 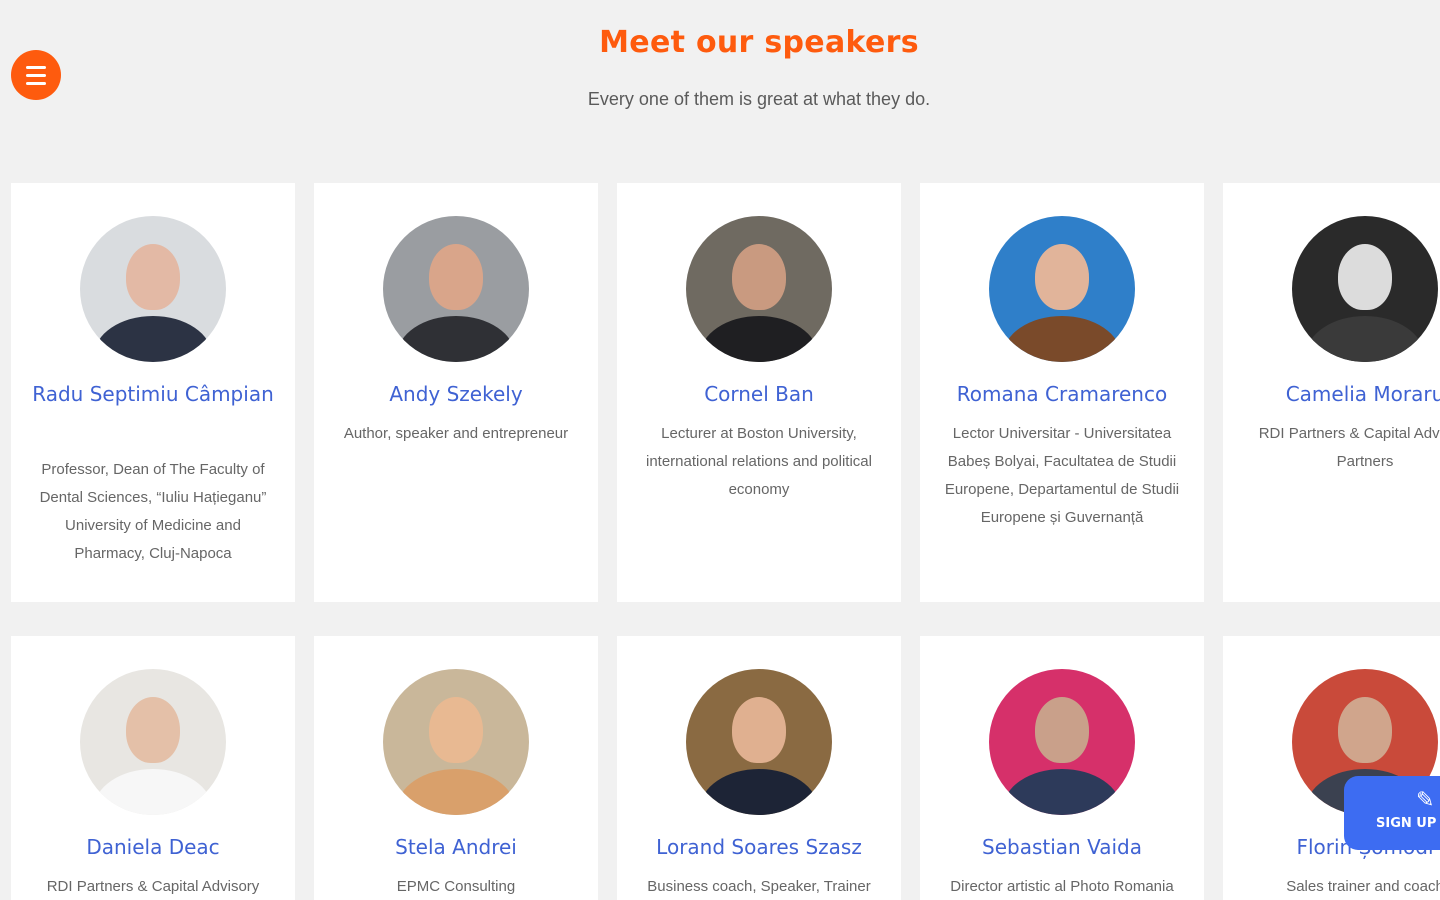 I want to click on speaker-name: Sebastian Vaida, so click(x=1062, y=847).